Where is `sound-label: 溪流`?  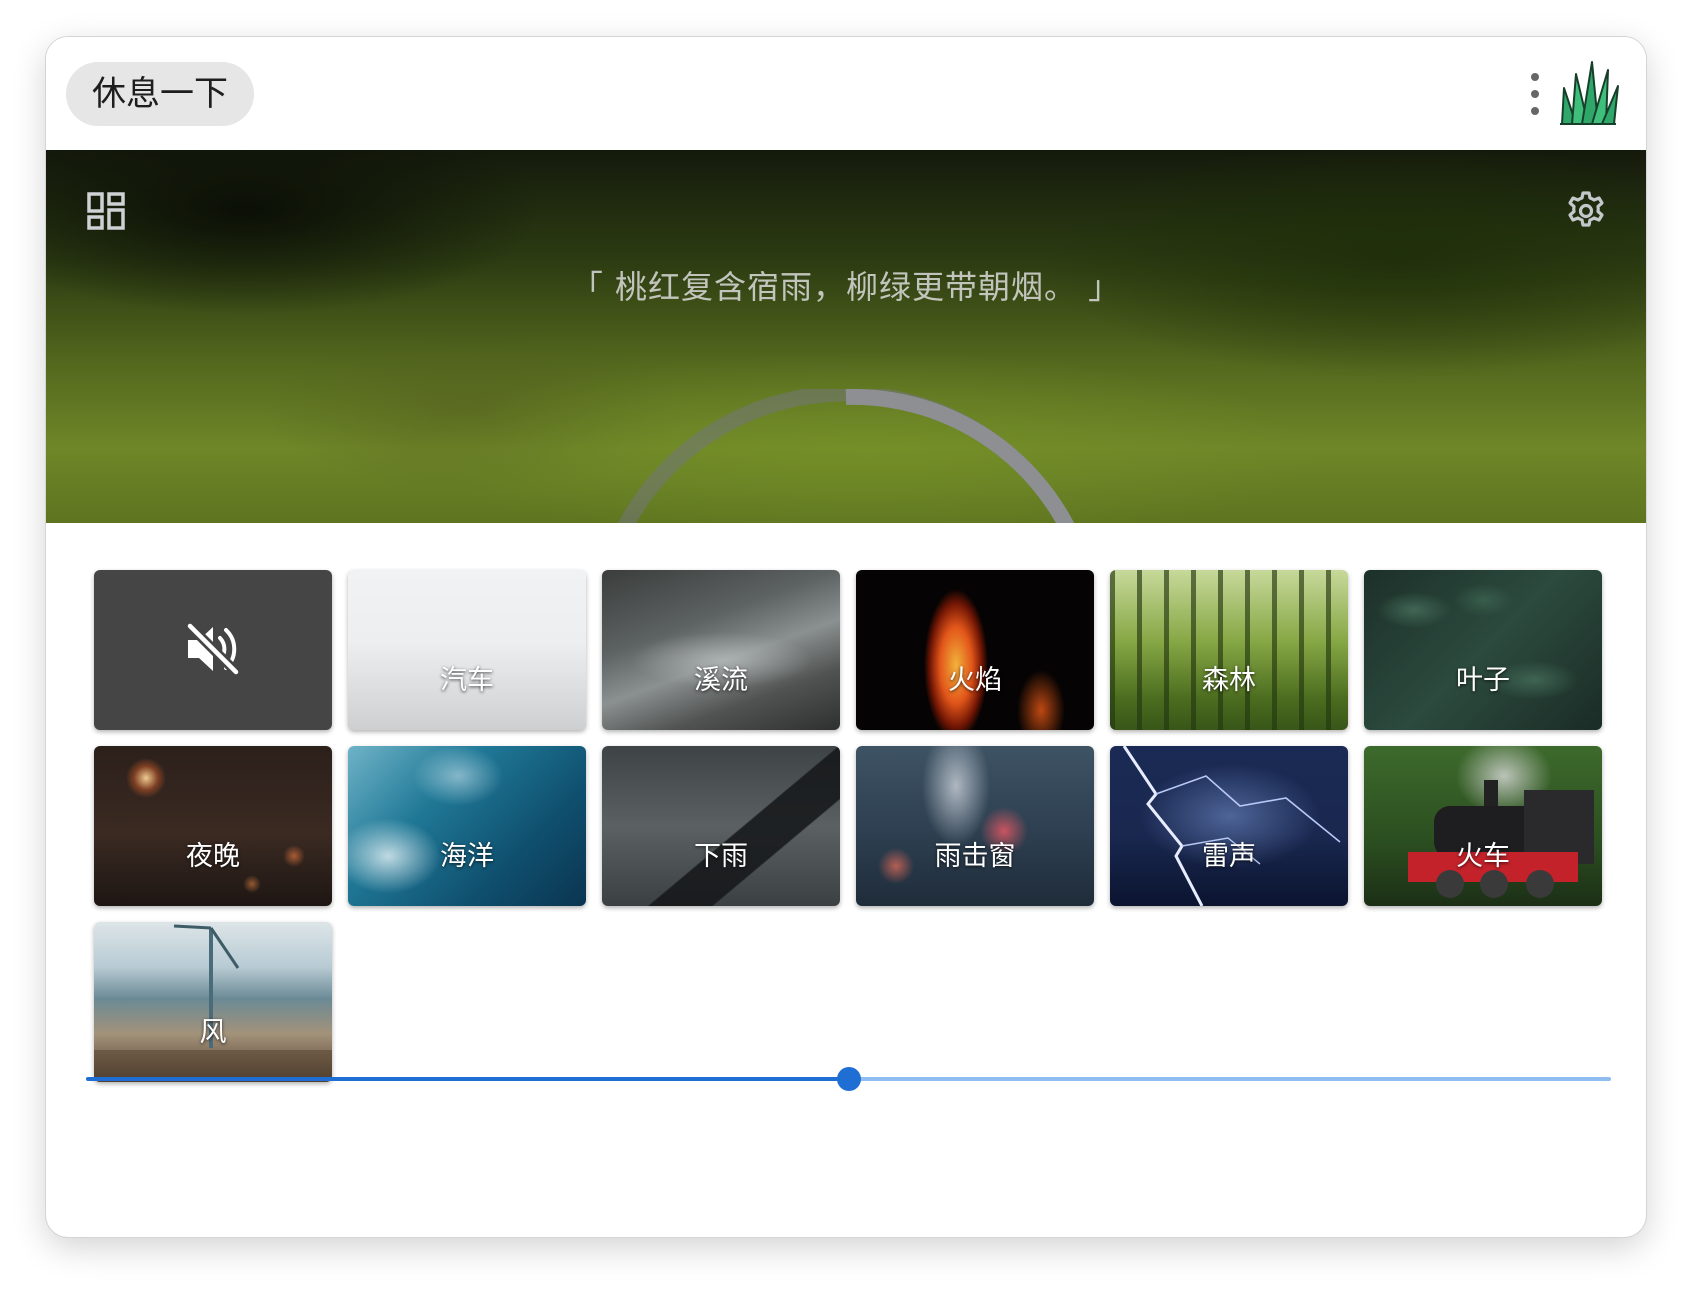 sound-label: 溪流 is located at coordinates (721, 680).